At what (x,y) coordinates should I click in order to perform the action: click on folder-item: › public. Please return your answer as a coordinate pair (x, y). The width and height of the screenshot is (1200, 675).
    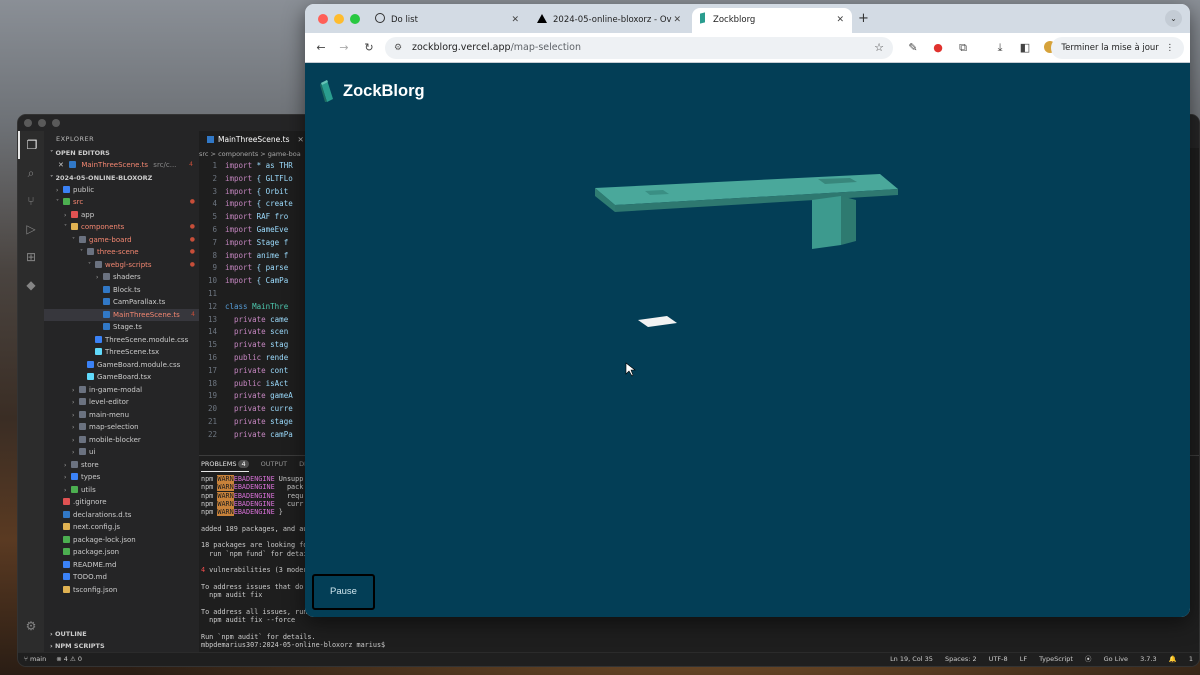
    Looking at the image, I should click on (121, 190).